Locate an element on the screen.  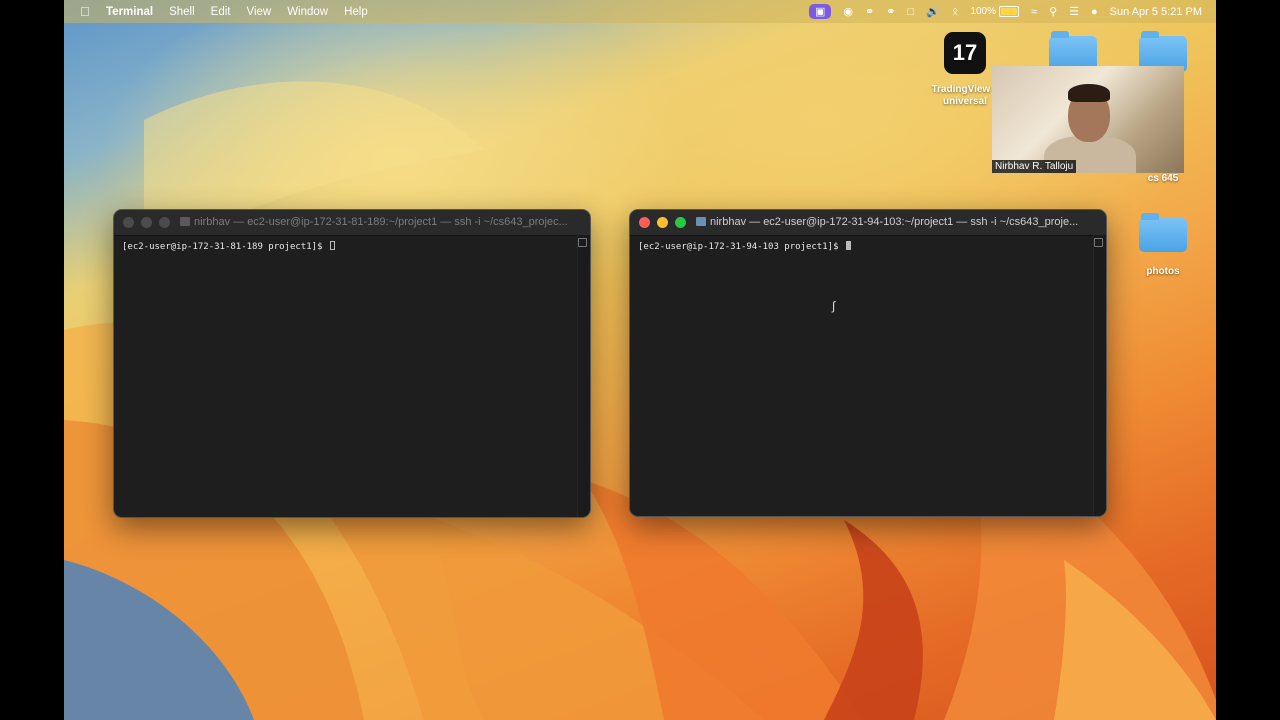
desktop-folder-photos: photos is located at coordinates (1163, 245).